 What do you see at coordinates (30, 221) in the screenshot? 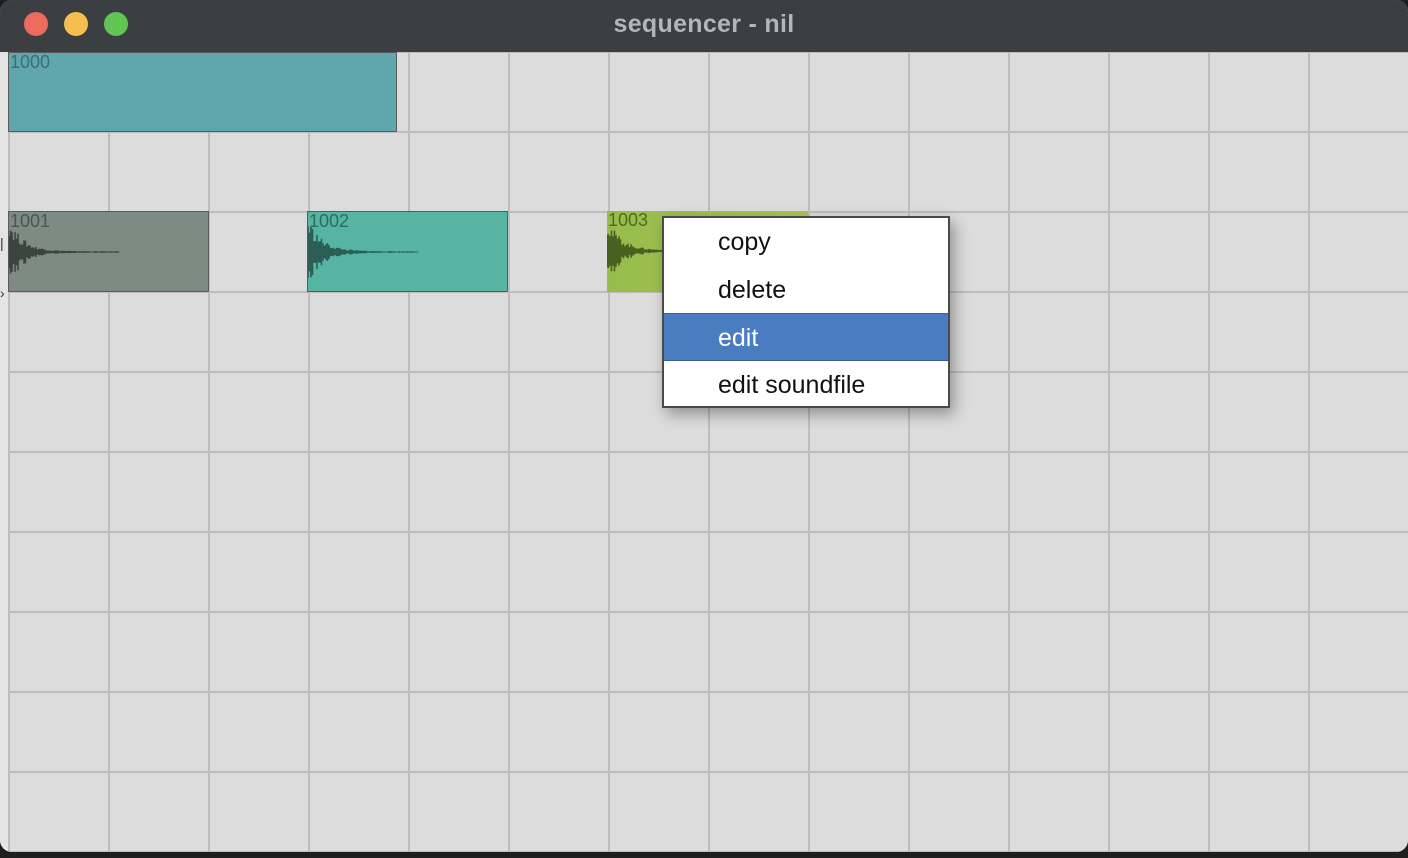
I see `clip-label: 1001` at bounding box center [30, 221].